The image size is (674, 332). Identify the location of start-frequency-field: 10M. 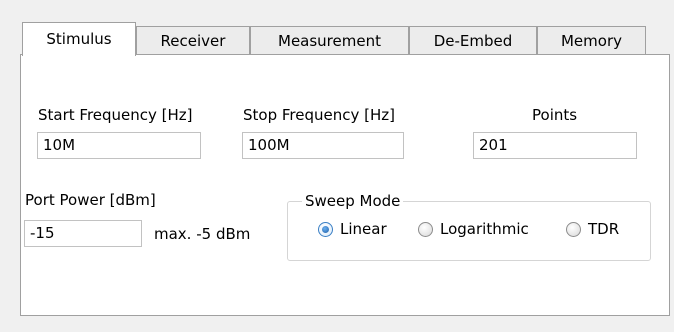
(119, 145).